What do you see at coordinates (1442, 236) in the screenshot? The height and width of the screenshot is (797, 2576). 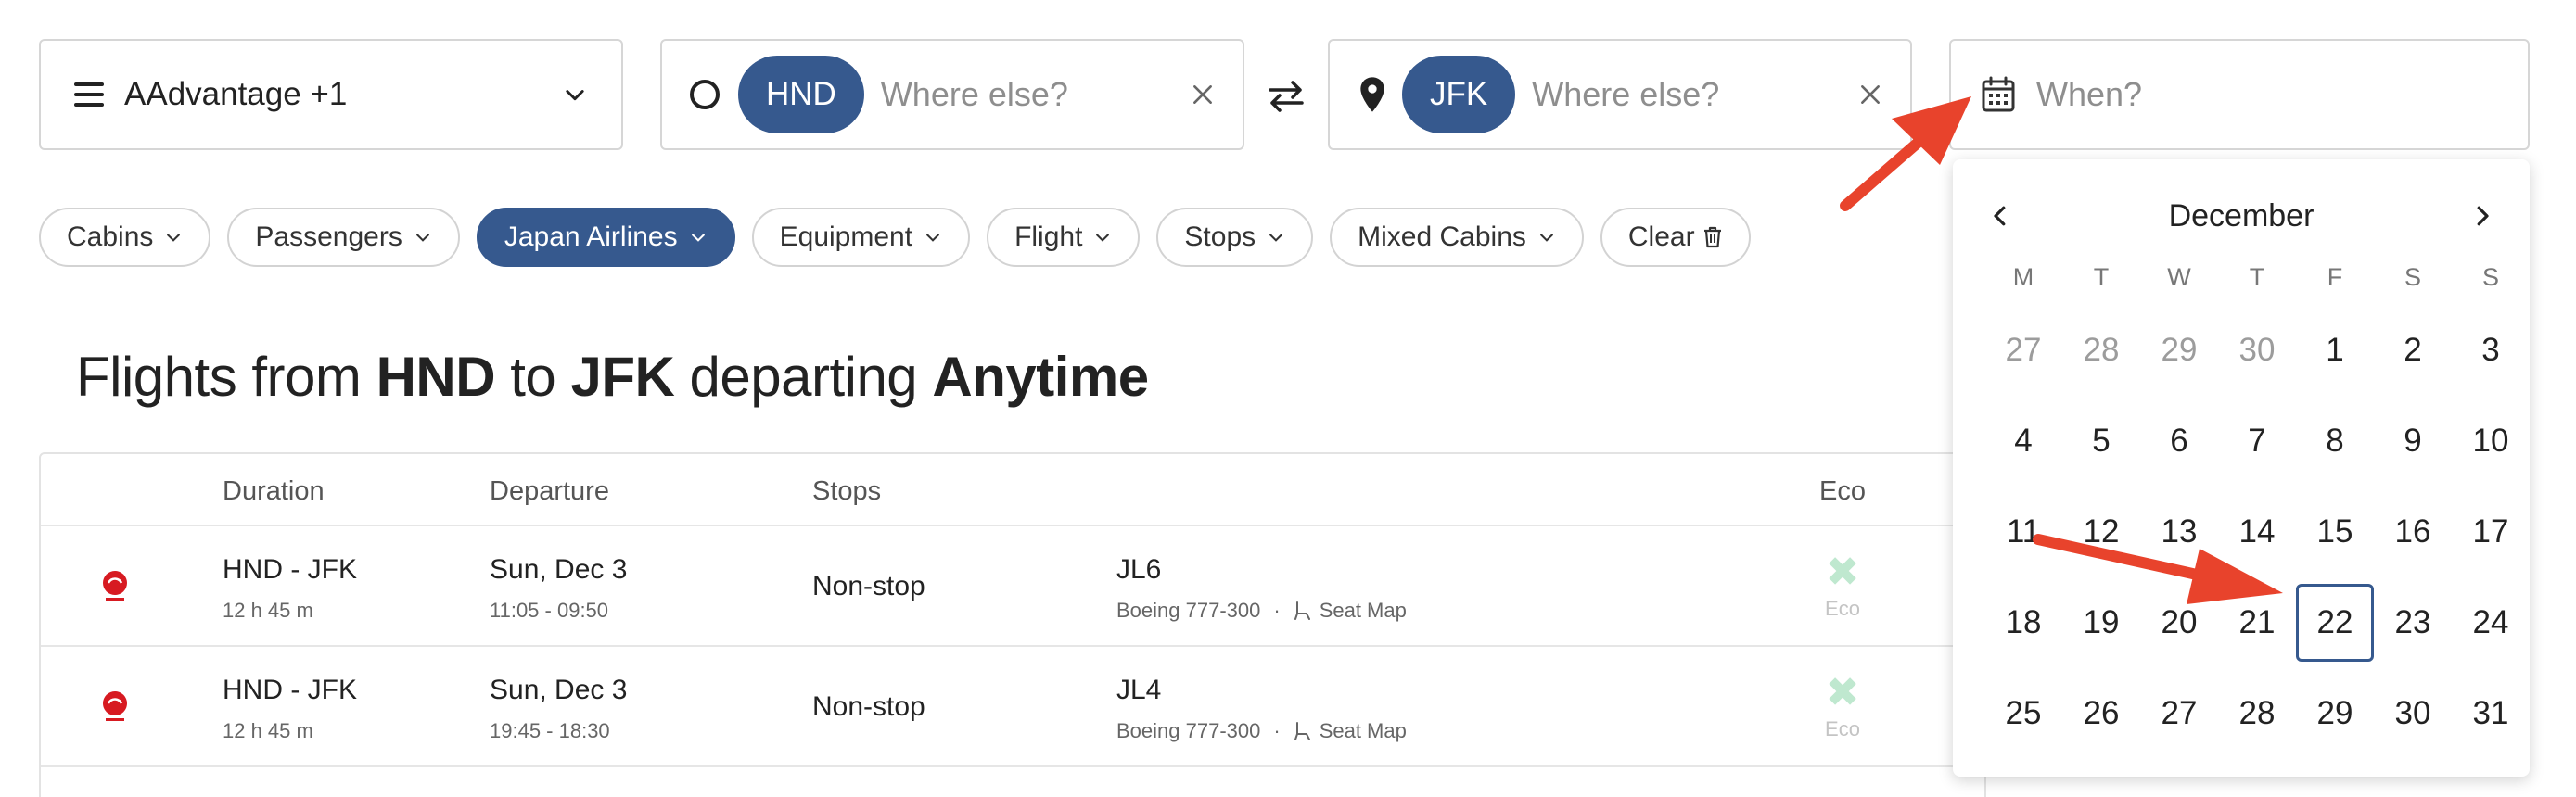 I see `filter-label: Mixed Cabins` at bounding box center [1442, 236].